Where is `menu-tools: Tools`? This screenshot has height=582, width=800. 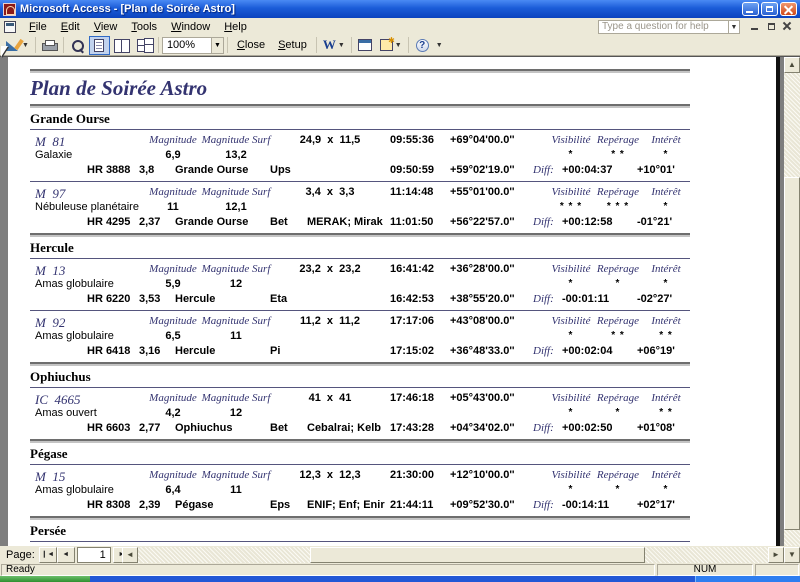
menu-tools: Tools is located at coordinates (144, 27).